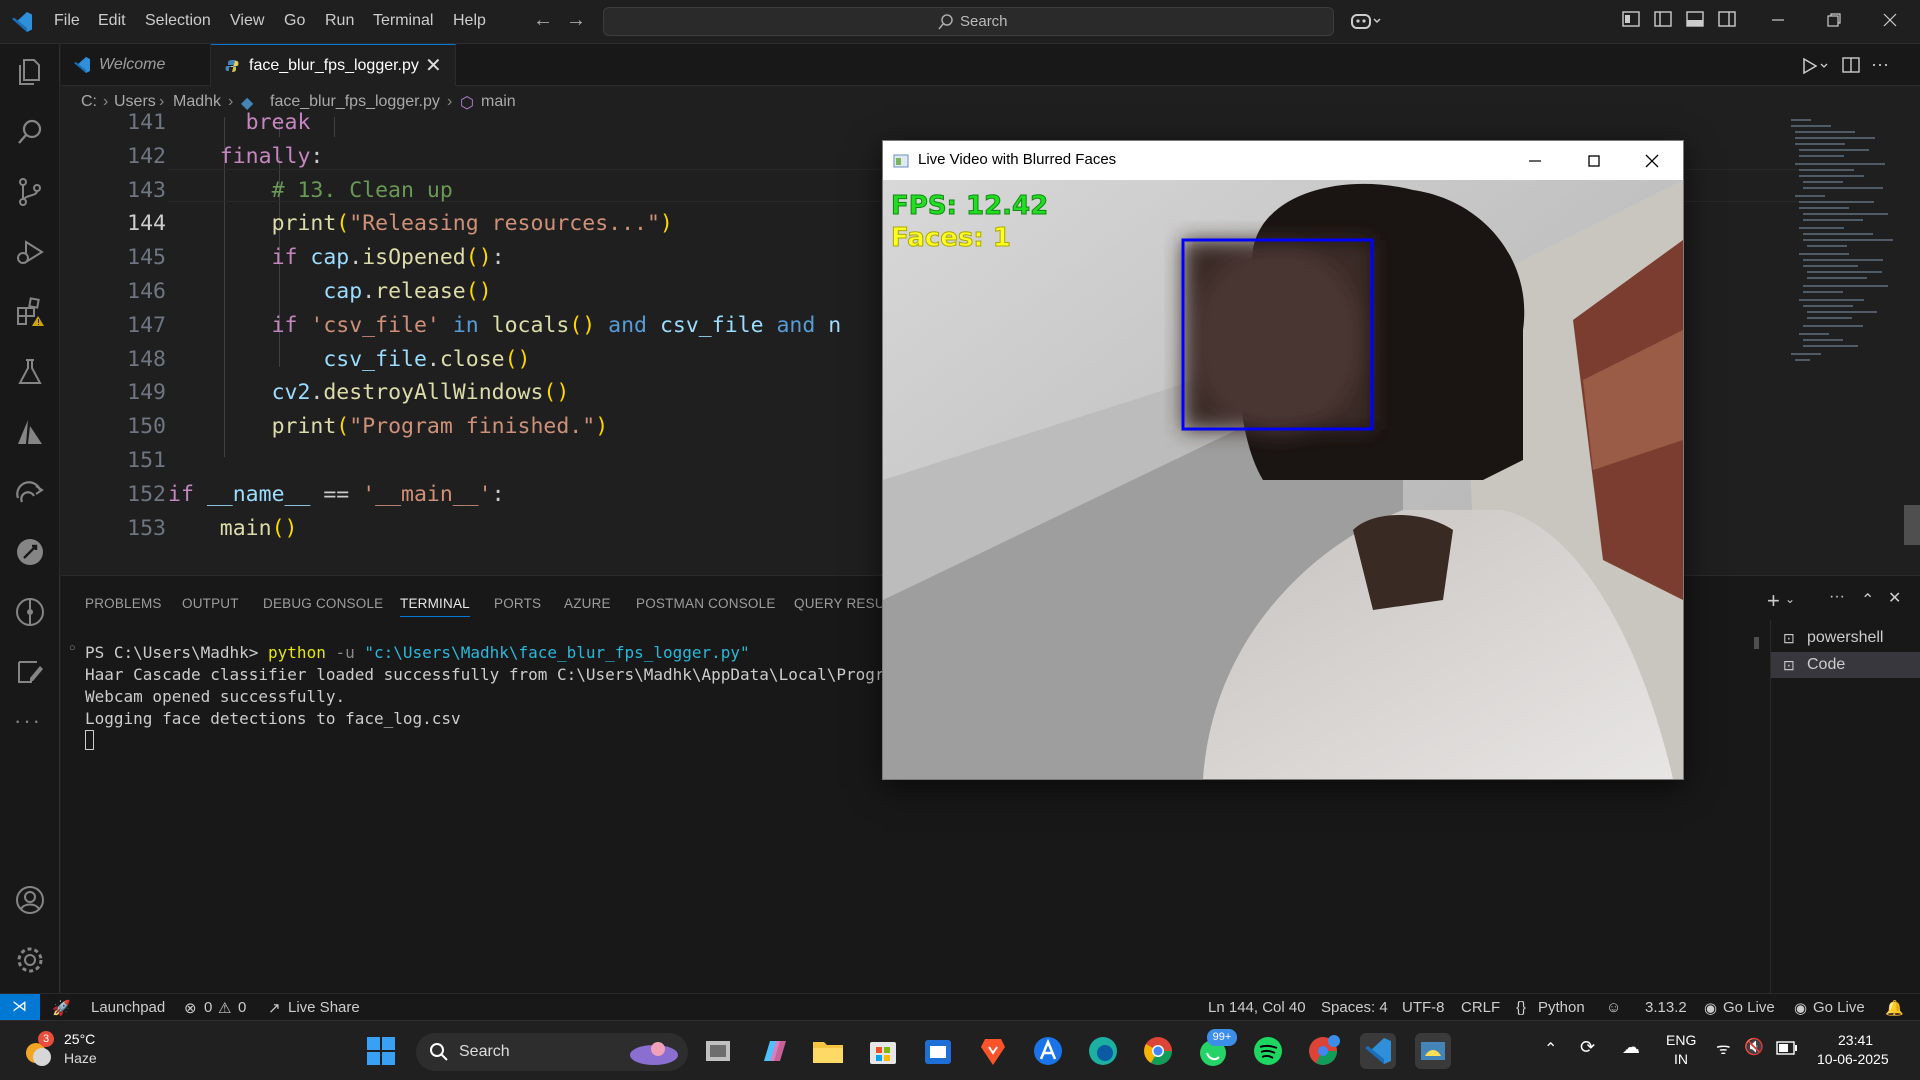 Image resolution: width=1920 pixels, height=1080 pixels. Describe the element at coordinates (1851, 65) in the screenshot. I see `split-editor-icon` at that location.